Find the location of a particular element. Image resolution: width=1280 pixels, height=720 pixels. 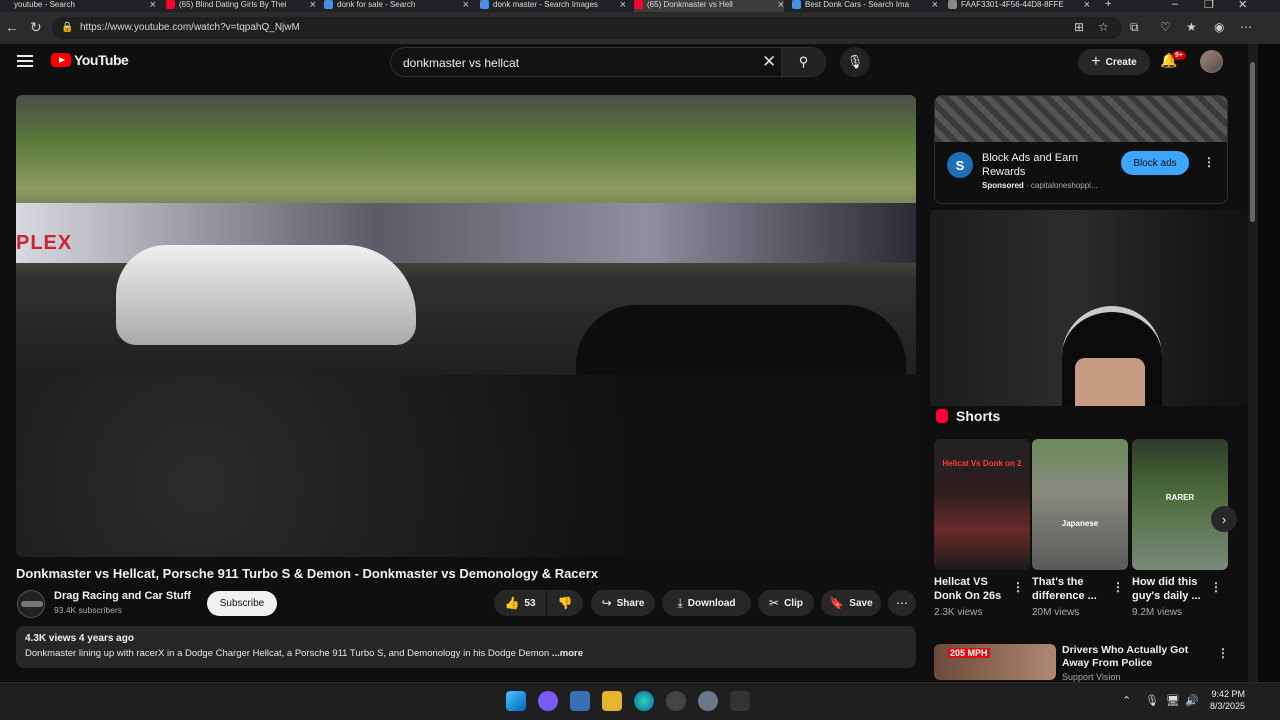

minimize-icon: – is located at coordinates (1175, 5).